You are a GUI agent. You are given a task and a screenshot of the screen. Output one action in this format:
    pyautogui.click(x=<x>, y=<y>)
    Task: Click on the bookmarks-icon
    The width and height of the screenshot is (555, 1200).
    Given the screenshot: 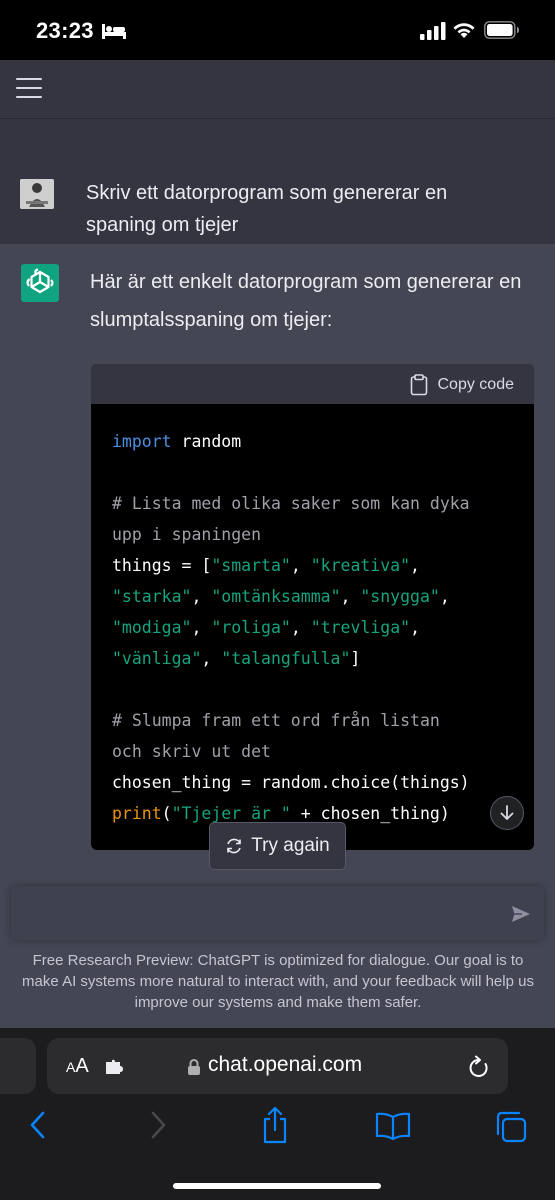 What is the action you would take?
    pyautogui.click(x=393, y=1126)
    